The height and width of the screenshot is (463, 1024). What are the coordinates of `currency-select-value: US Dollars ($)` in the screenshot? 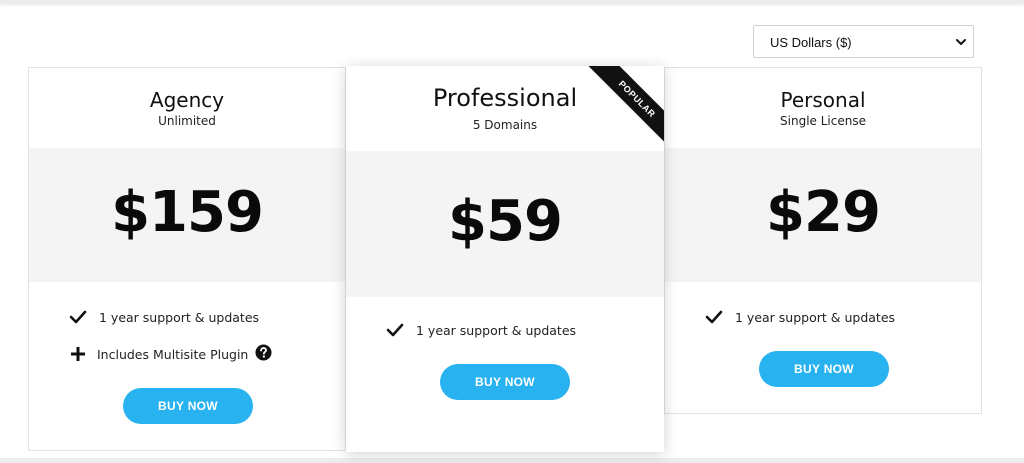 It's located at (811, 42).